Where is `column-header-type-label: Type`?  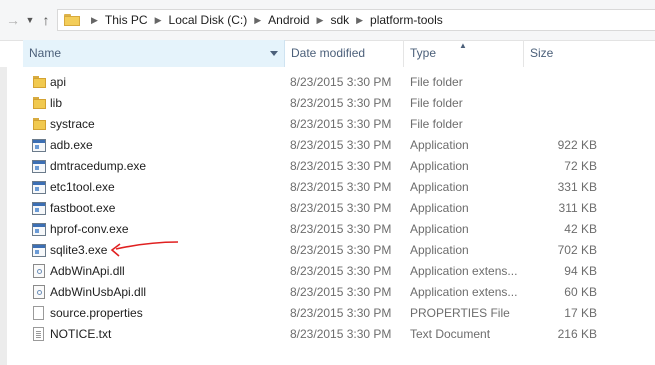
column-header-type-label: Type is located at coordinates (423, 53).